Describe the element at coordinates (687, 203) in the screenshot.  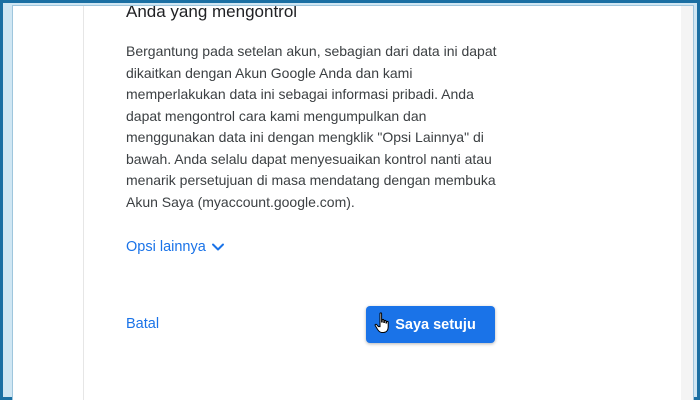
I see `scrollbar-track` at that location.